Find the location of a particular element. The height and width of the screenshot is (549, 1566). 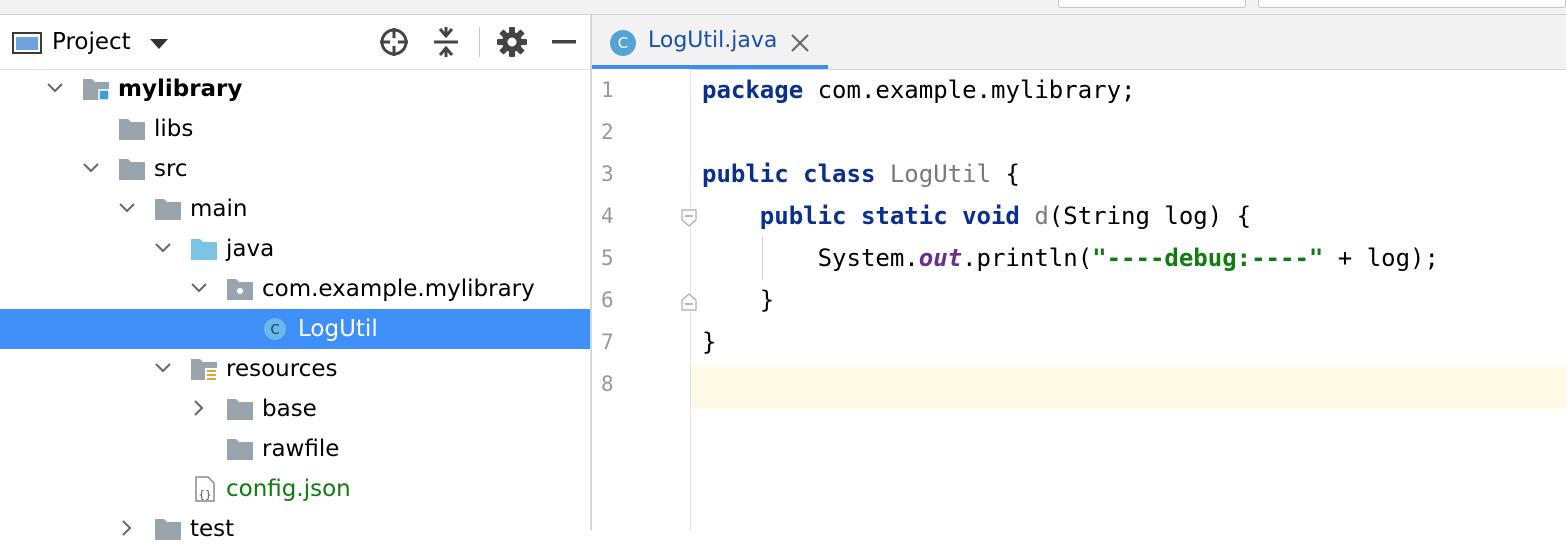

json-file-icon: {} is located at coordinates (205, 489).